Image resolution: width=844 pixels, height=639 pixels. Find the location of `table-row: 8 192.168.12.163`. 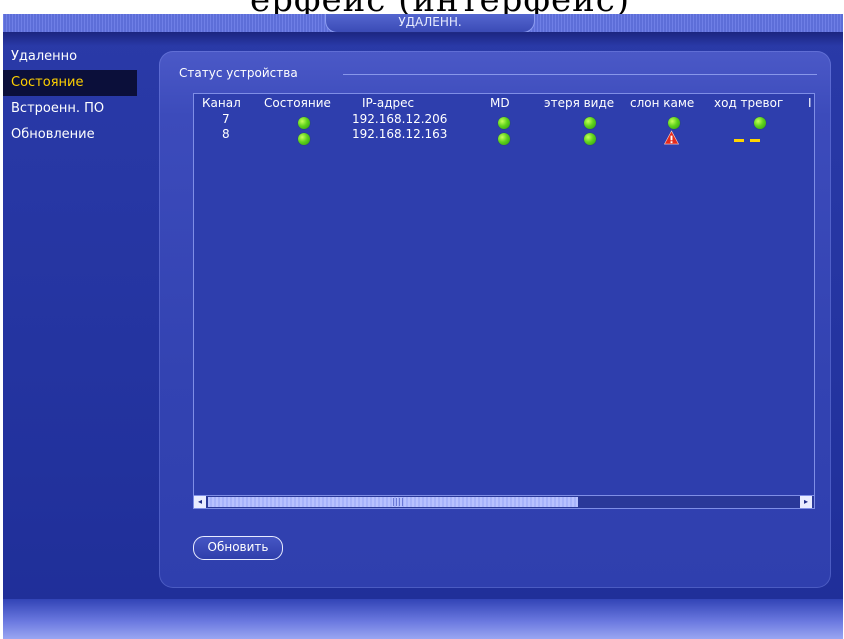

table-row: 8 192.168.12.163 is located at coordinates (504, 136).